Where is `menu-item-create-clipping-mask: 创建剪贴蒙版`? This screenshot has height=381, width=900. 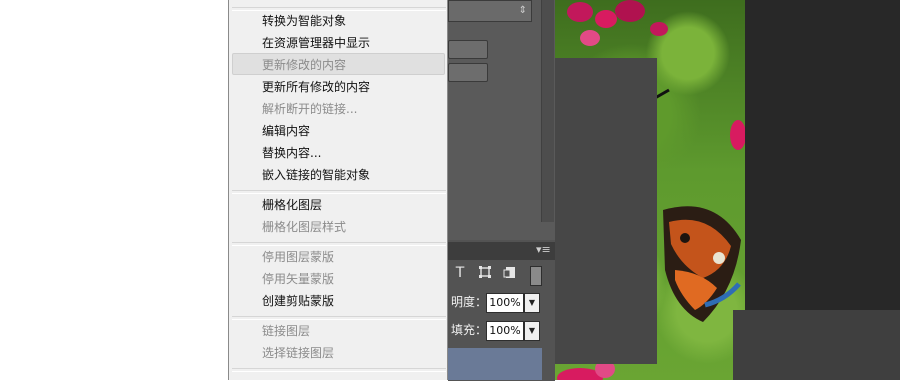 menu-item-create-clipping-mask: 创建剪贴蒙版 is located at coordinates (298, 301).